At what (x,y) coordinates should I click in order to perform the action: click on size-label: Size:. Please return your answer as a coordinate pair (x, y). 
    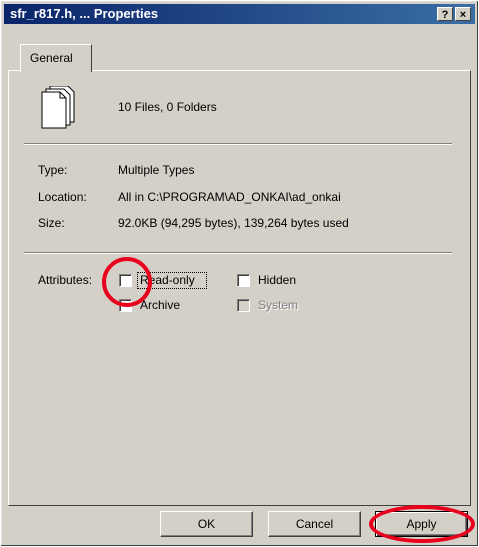
    Looking at the image, I should click on (51, 223).